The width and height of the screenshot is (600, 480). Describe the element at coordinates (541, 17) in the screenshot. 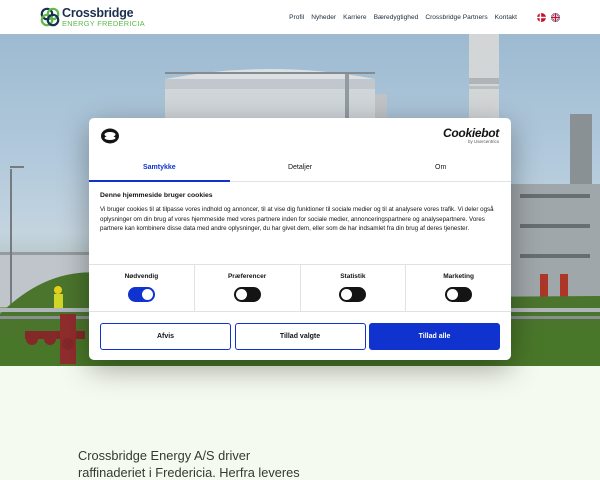

I see `danish-flag-icon` at that location.